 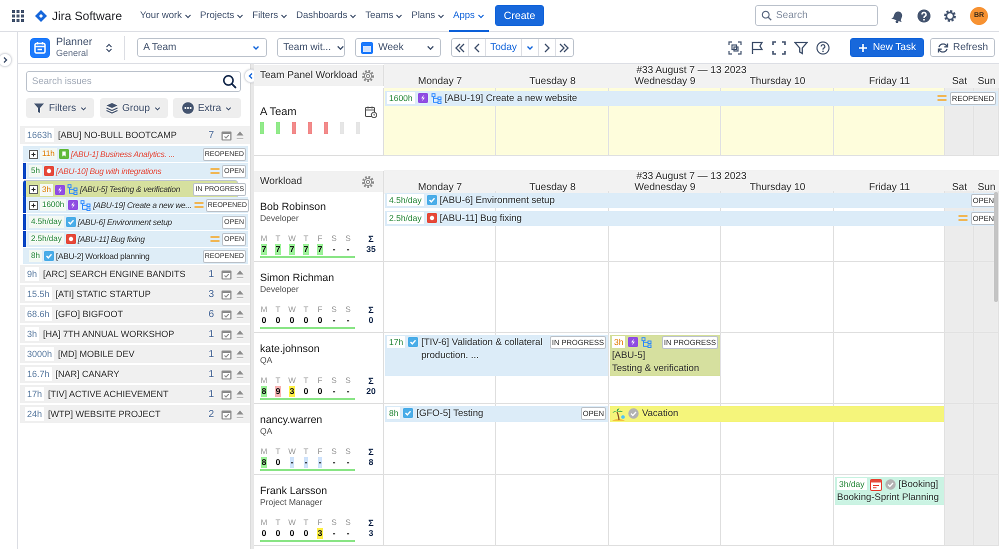 I want to click on project-row: 16.7h [NAR] CANARY 1, so click(x=135, y=374).